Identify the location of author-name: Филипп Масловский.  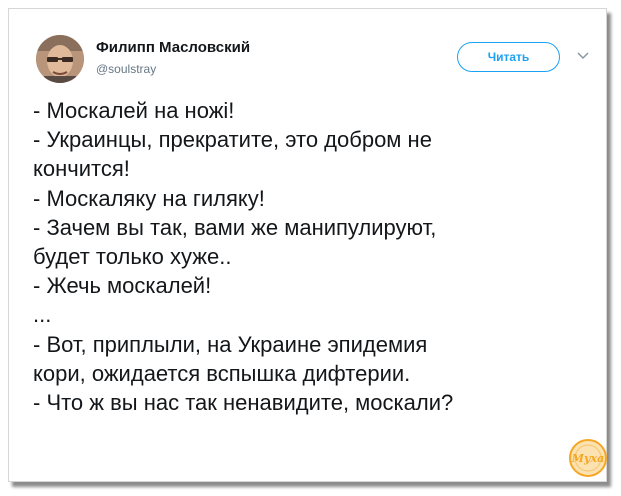
(173, 47).